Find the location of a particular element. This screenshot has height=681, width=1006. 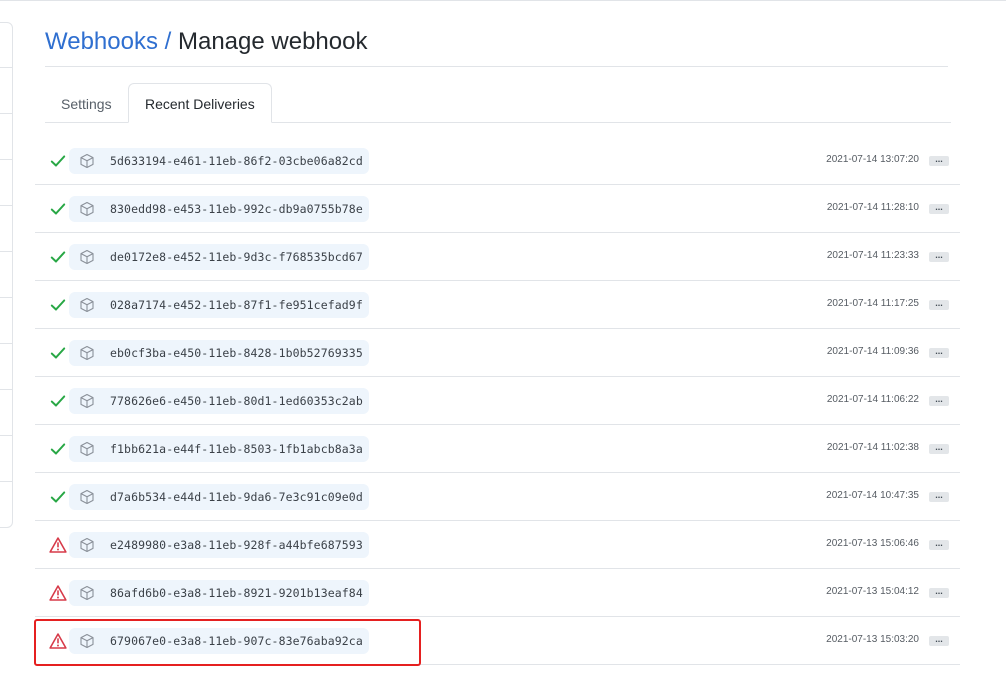

delivery-timestamp: 2021-07-14 11:23:33 is located at coordinates (872, 255).